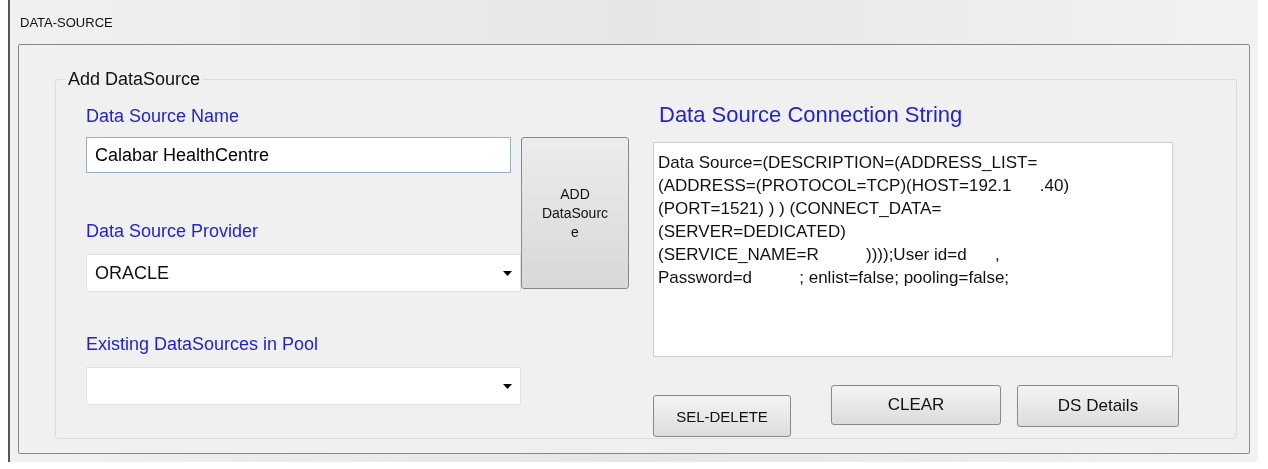 The width and height of the screenshot is (1268, 469). What do you see at coordinates (722, 416) in the screenshot?
I see `action-button: SEL-DELETE` at bounding box center [722, 416].